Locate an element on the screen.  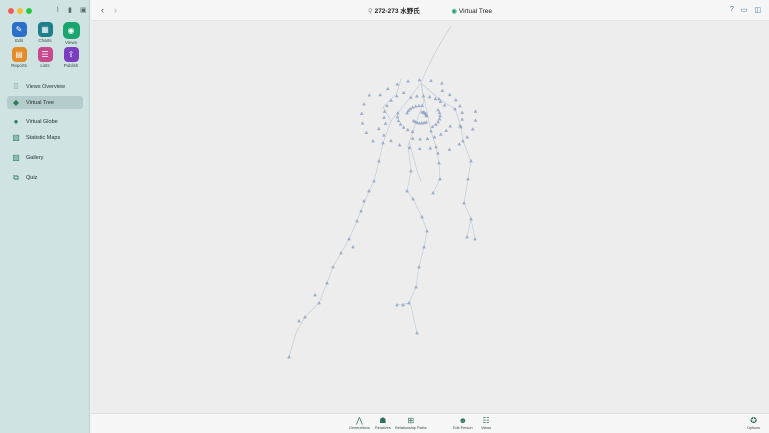
photo-icon: ▣ is located at coordinates (83, 10).